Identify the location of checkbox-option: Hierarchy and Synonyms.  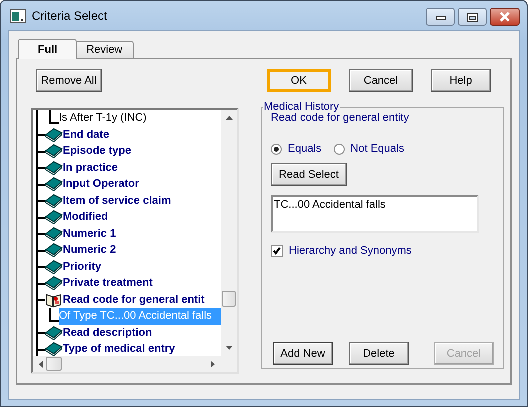
(382, 251).